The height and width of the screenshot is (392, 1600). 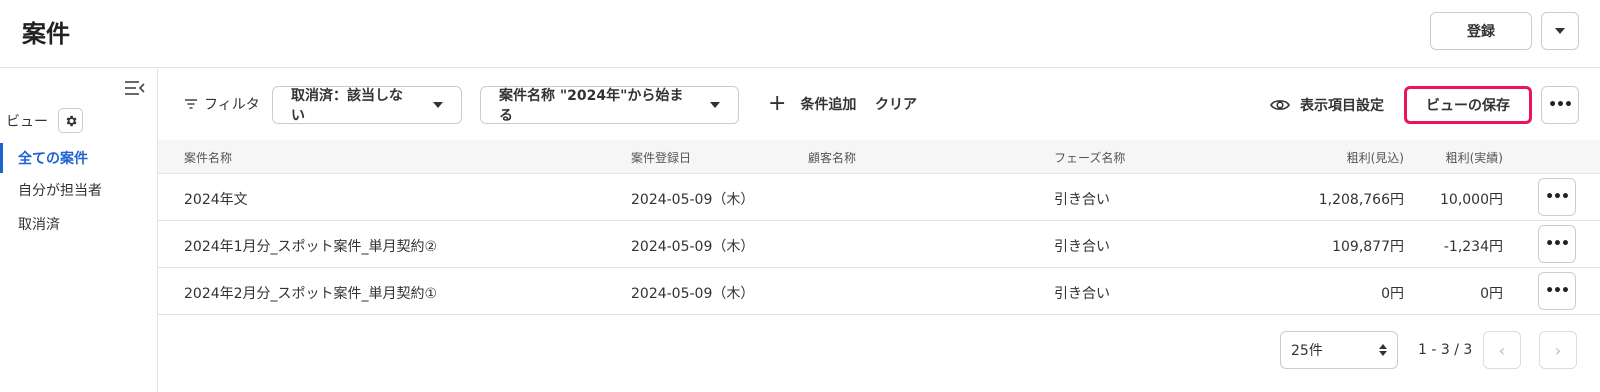 What do you see at coordinates (310, 246) in the screenshot?
I see `cell-case-name: 2024年1月分_スポット案件_単月契約②` at bounding box center [310, 246].